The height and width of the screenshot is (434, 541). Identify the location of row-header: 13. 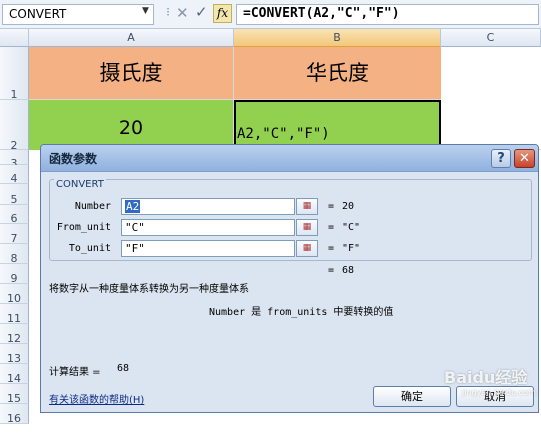
(14, 354).